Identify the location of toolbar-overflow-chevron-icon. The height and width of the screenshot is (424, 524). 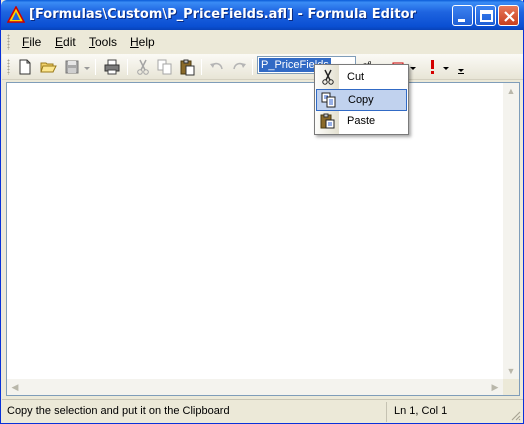
(461, 67).